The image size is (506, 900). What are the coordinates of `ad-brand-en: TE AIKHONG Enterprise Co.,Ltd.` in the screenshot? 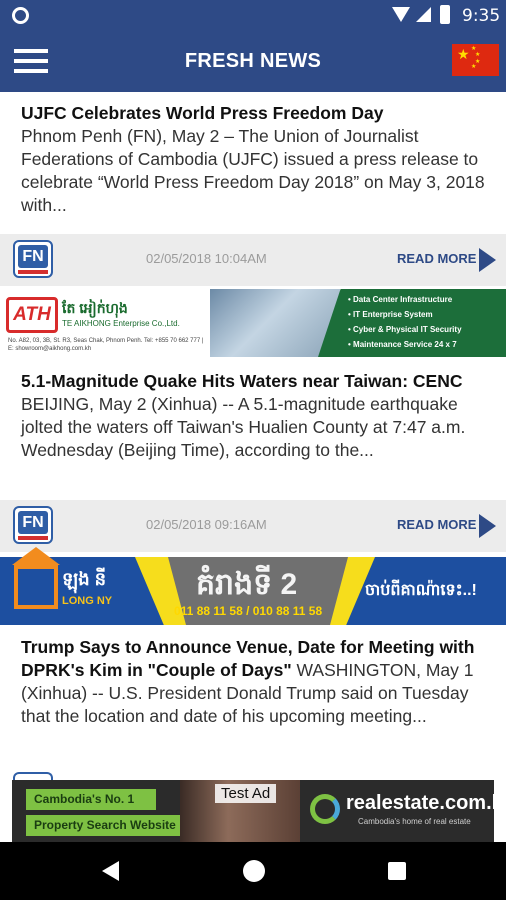 It's located at (121, 323).